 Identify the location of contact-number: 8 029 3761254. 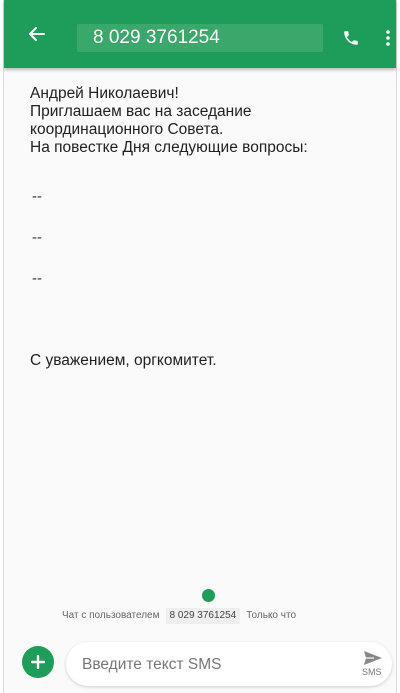
(156, 37).